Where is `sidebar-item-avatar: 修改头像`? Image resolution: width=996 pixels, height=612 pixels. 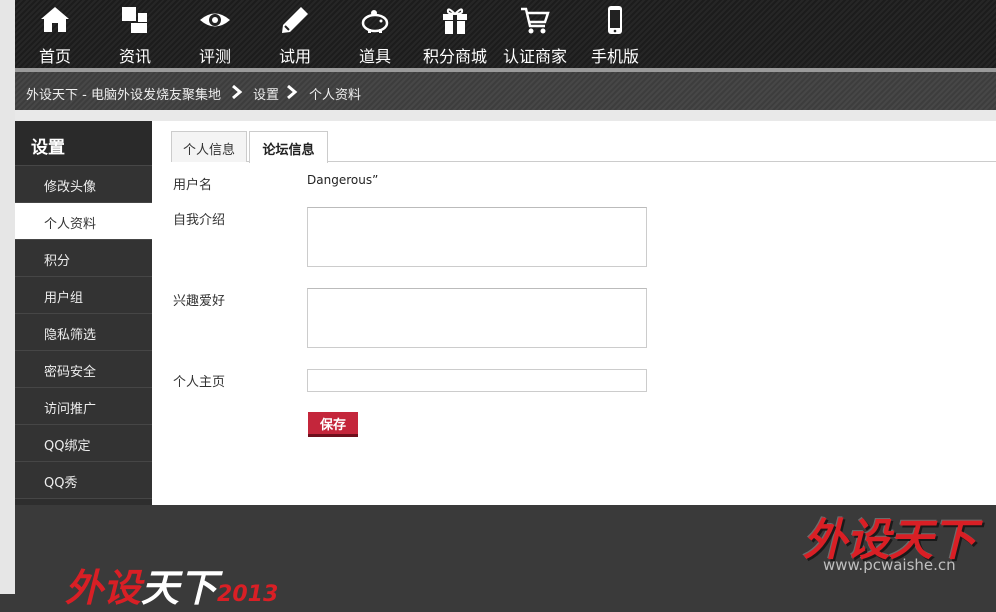 sidebar-item-avatar: 修改头像 is located at coordinates (83, 184).